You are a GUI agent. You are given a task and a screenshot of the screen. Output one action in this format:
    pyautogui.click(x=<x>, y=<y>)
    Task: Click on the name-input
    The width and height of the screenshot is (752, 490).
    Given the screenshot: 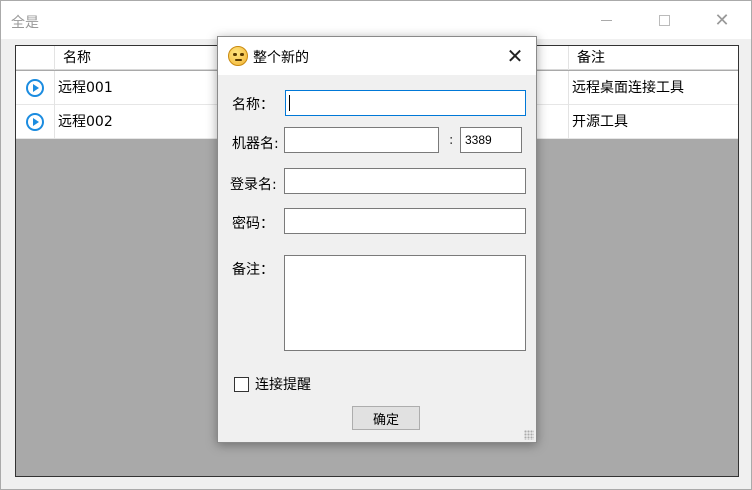 What is the action you would take?
    pyautogui.click(x=405, y=103)
    